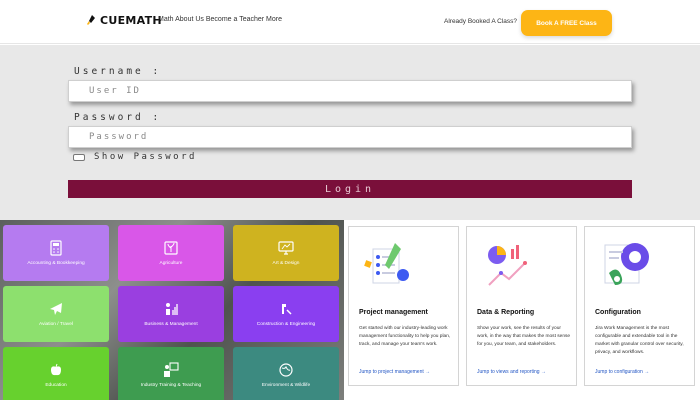 This screenshot has height=400, width=700. I want to click on tile-label: Agriculture, so click(171, 263).